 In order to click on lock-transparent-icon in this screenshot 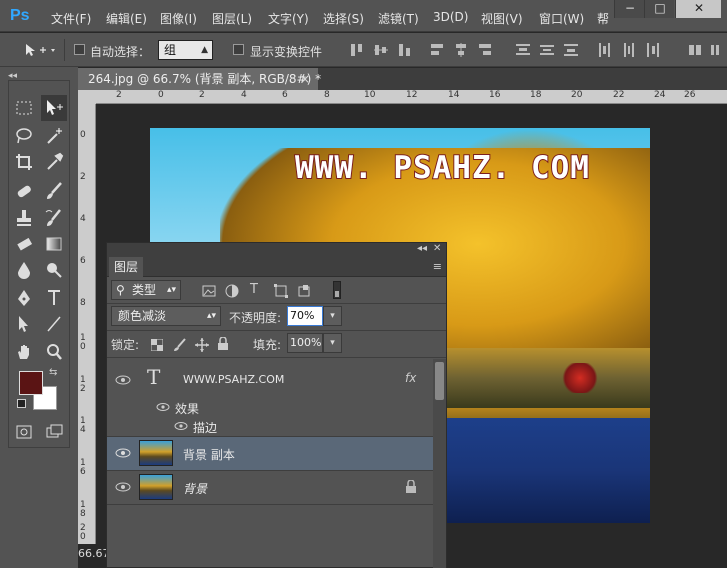, I will do `click(157, 345)`.